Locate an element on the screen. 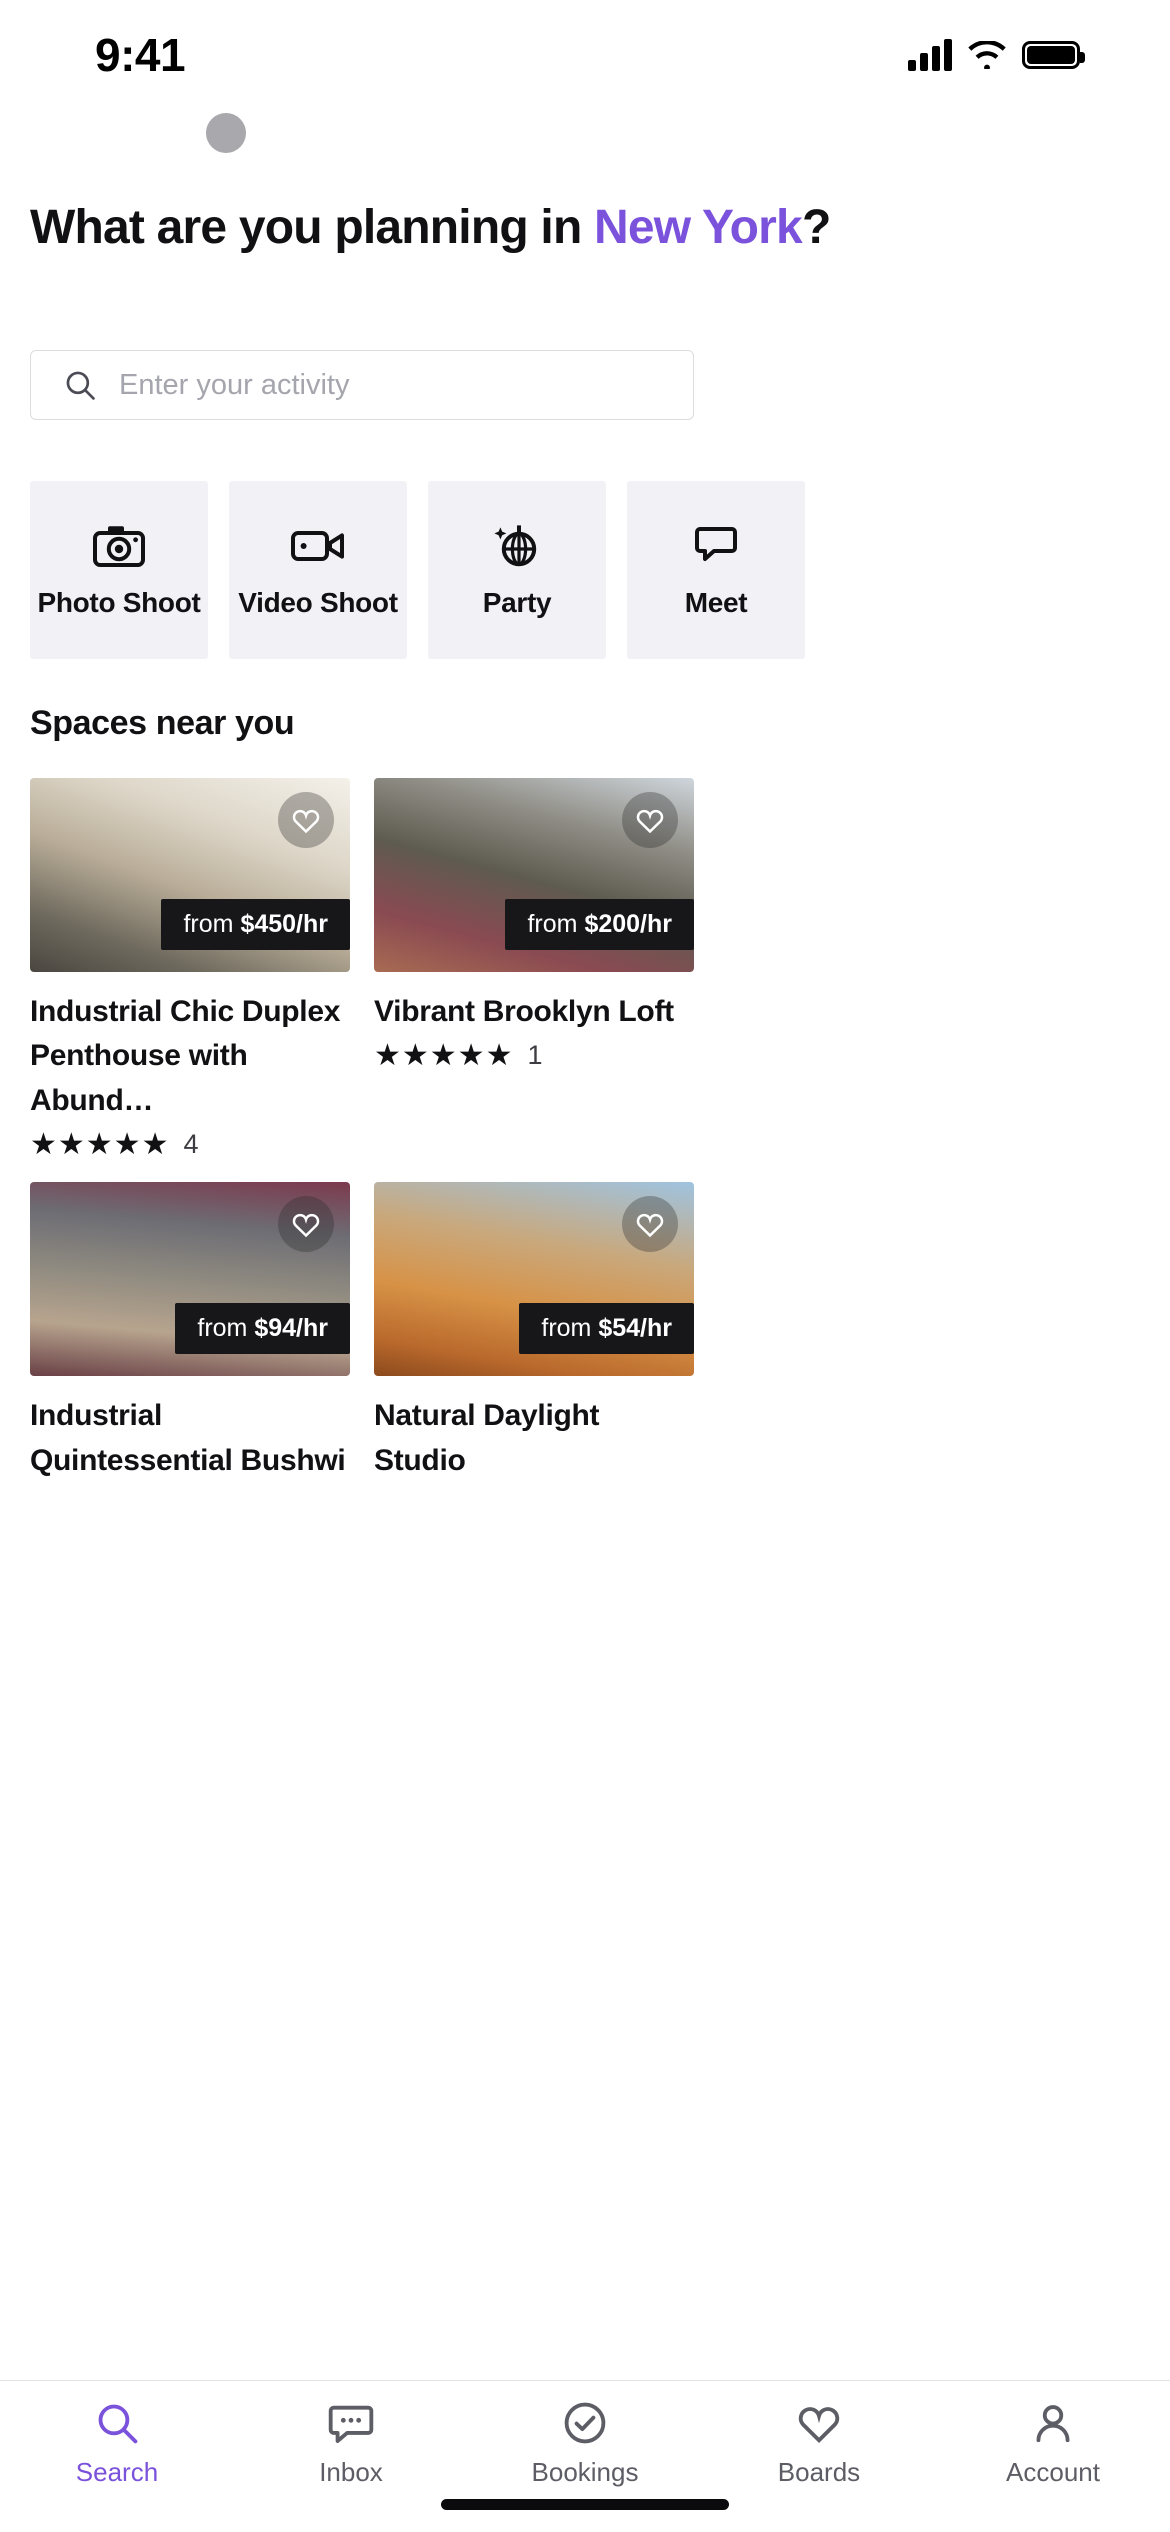 The height and width of the screenshot is (2532, 1170). category-chip-party: Party is located at coordinates (517, 570).